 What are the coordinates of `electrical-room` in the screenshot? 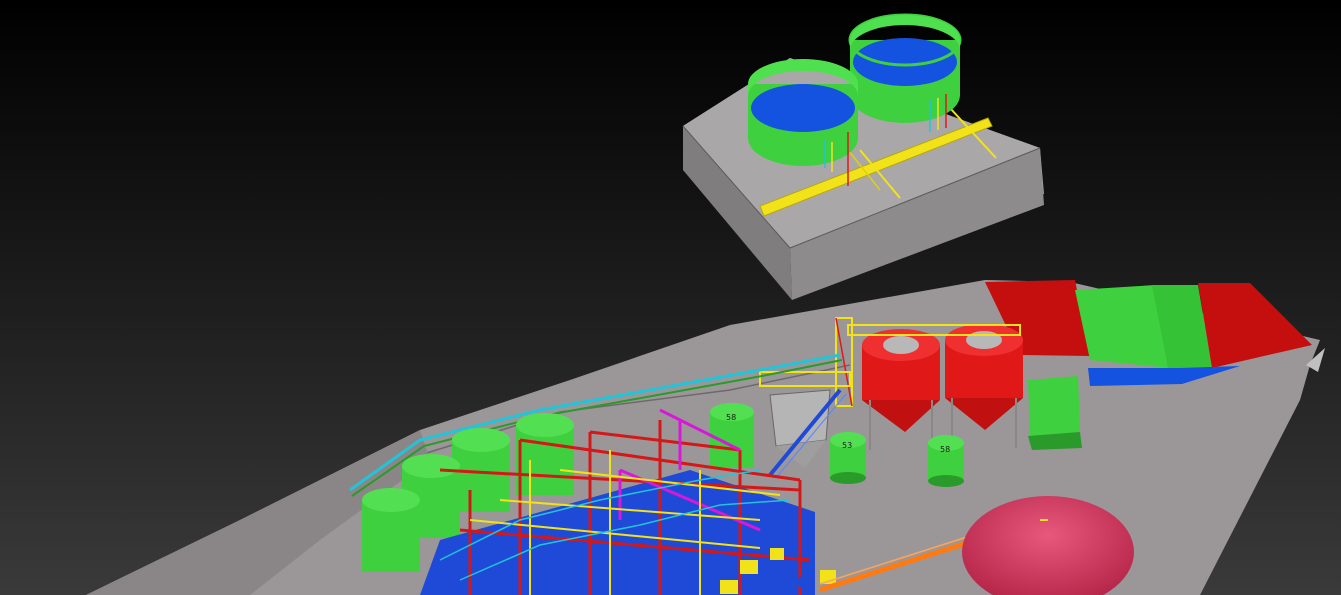 It's located at (1055, 413).